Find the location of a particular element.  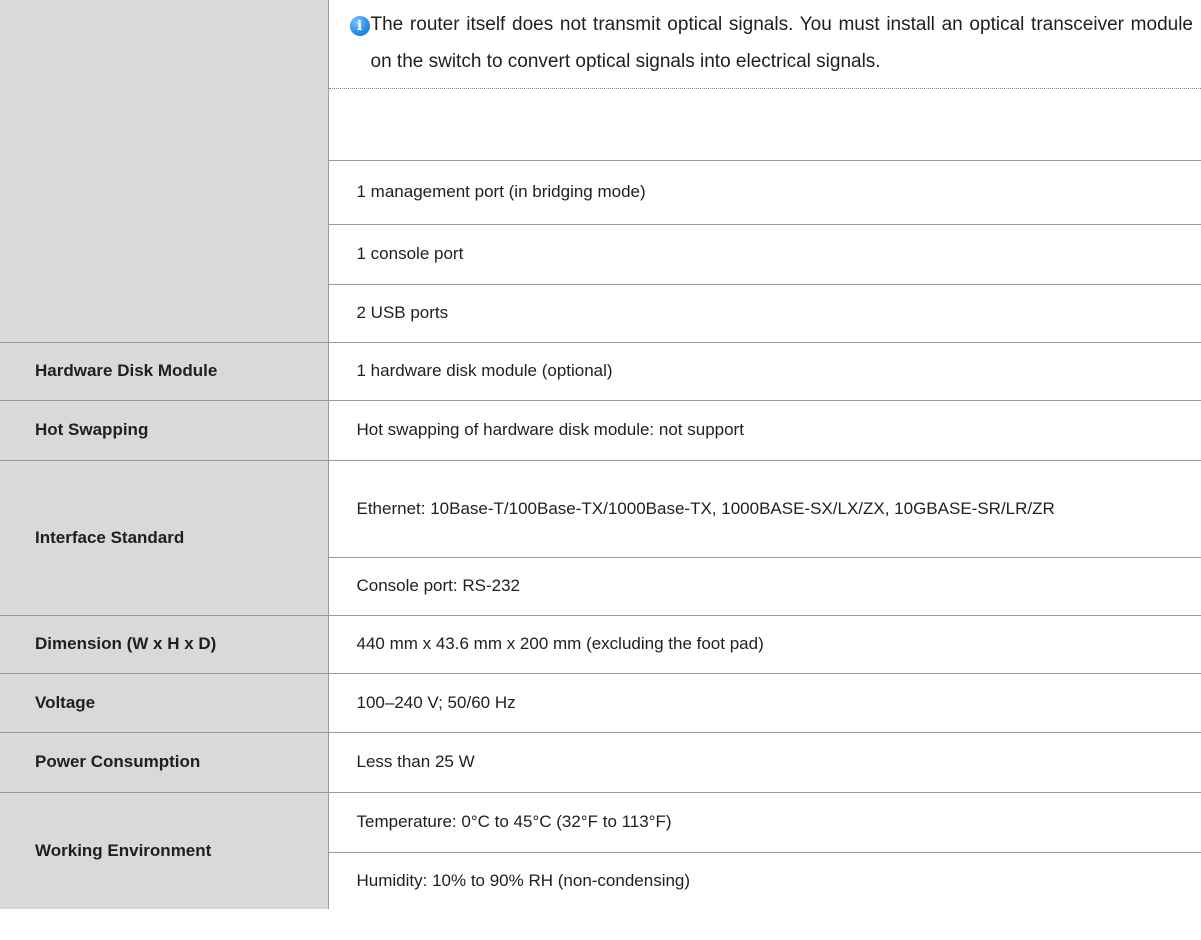

info-icon: i is located at coordinates (359, 26).